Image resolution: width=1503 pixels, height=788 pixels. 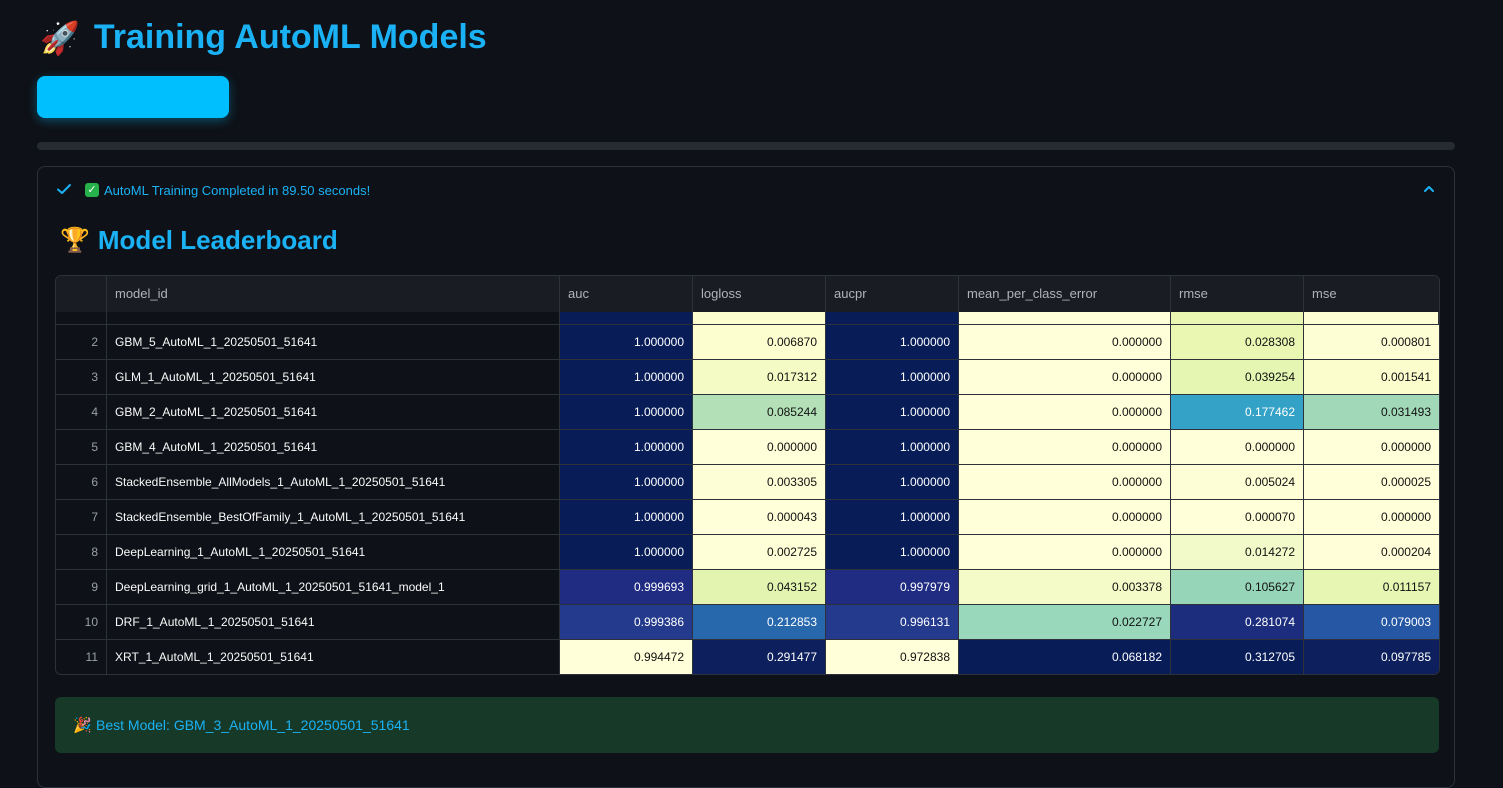 I want to click on column-header-index, so click(x=81, y=294).